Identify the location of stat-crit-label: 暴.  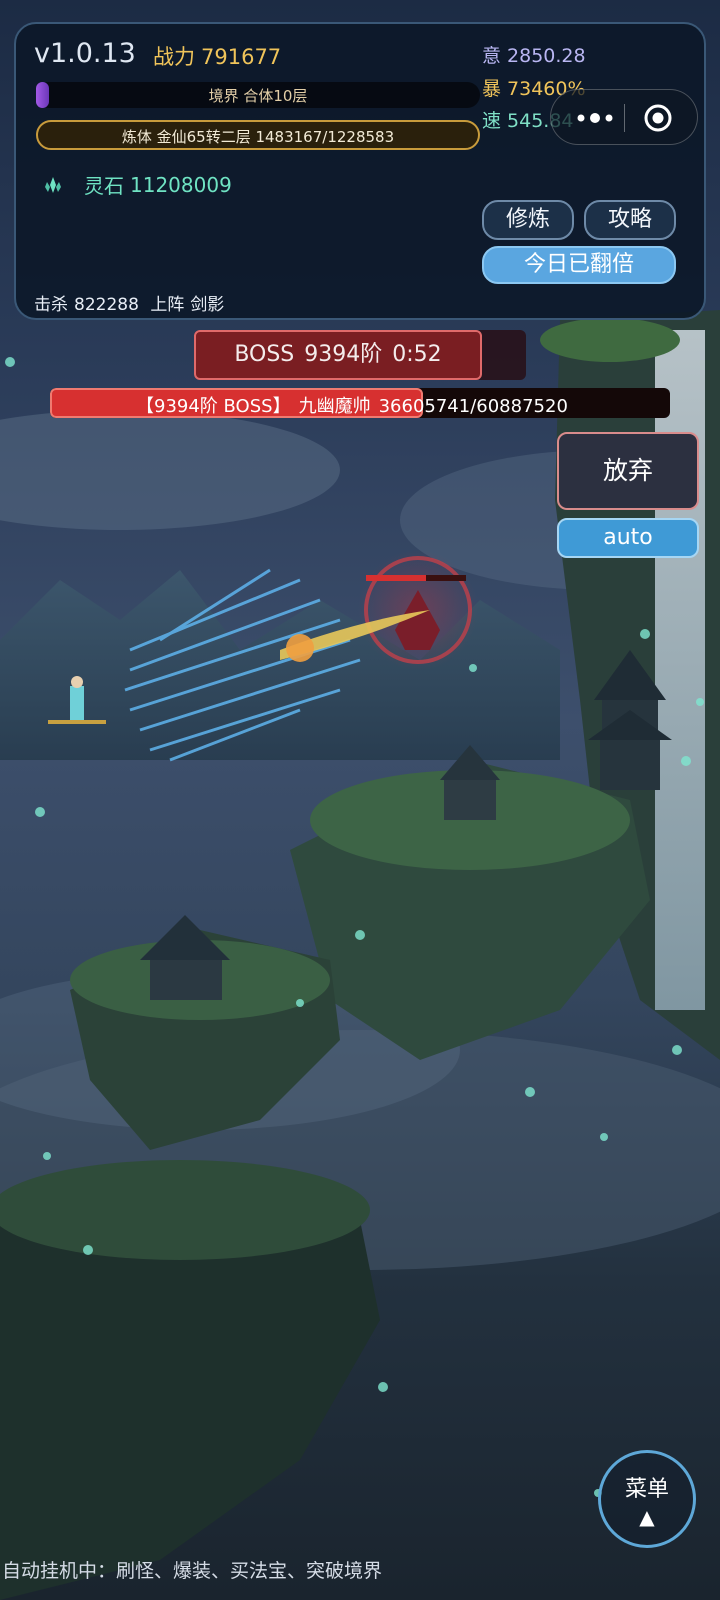
(492, 89).